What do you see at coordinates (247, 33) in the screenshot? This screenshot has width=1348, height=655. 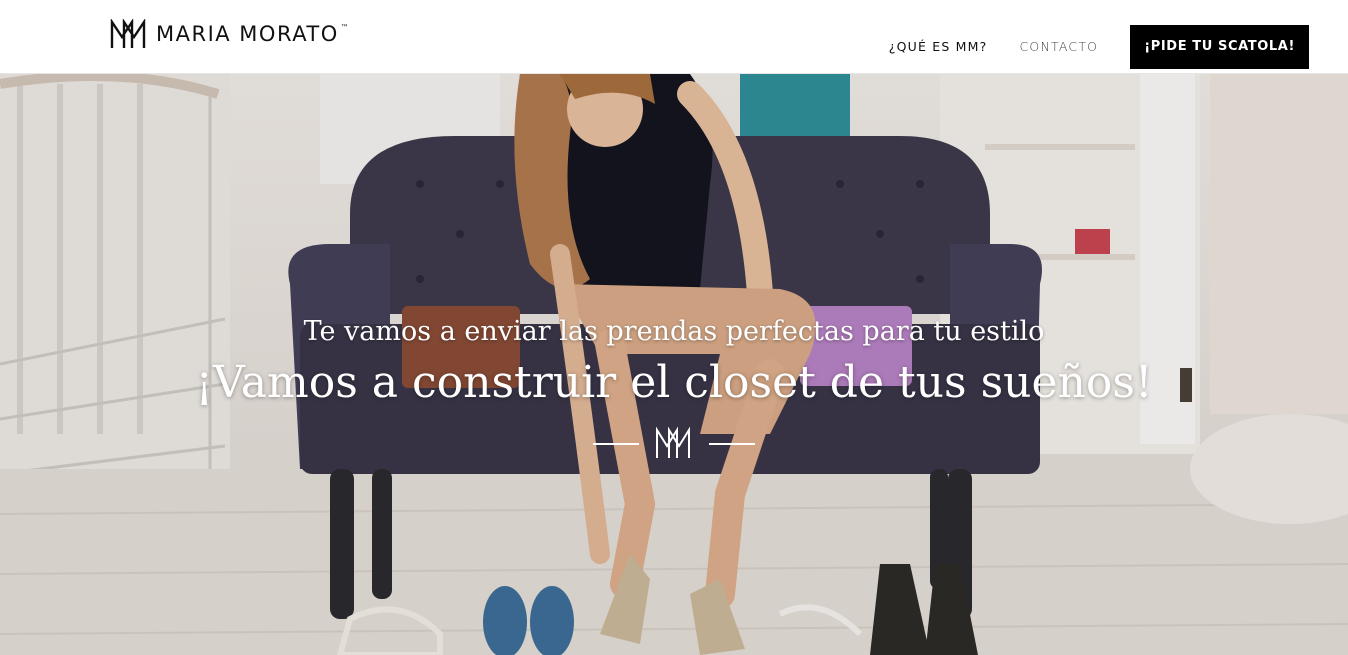 I see `brand-name-text: MARIA MORATO` at bounding box center [247, 33].